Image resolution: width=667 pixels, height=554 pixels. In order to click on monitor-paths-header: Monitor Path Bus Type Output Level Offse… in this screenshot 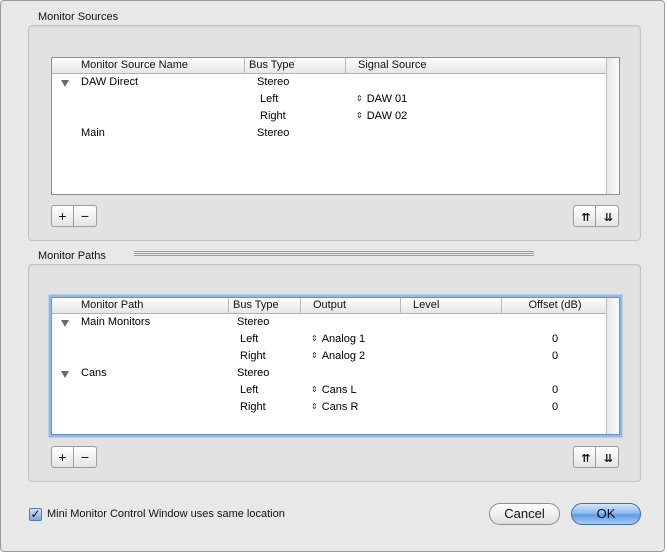, I will do `click(329, 306)`.